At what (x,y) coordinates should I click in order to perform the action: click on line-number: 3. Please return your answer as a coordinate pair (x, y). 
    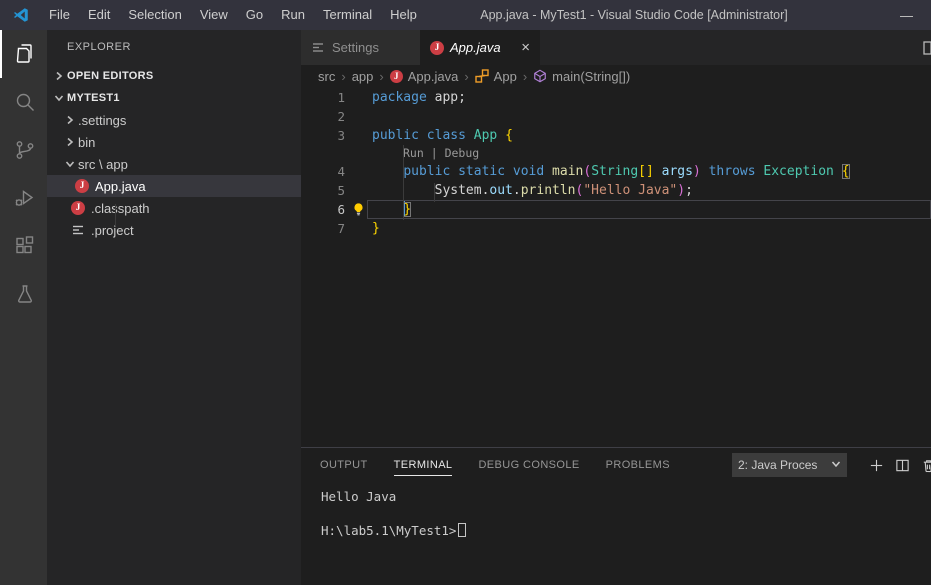
    Looking at the image, I should click on (341, 135).